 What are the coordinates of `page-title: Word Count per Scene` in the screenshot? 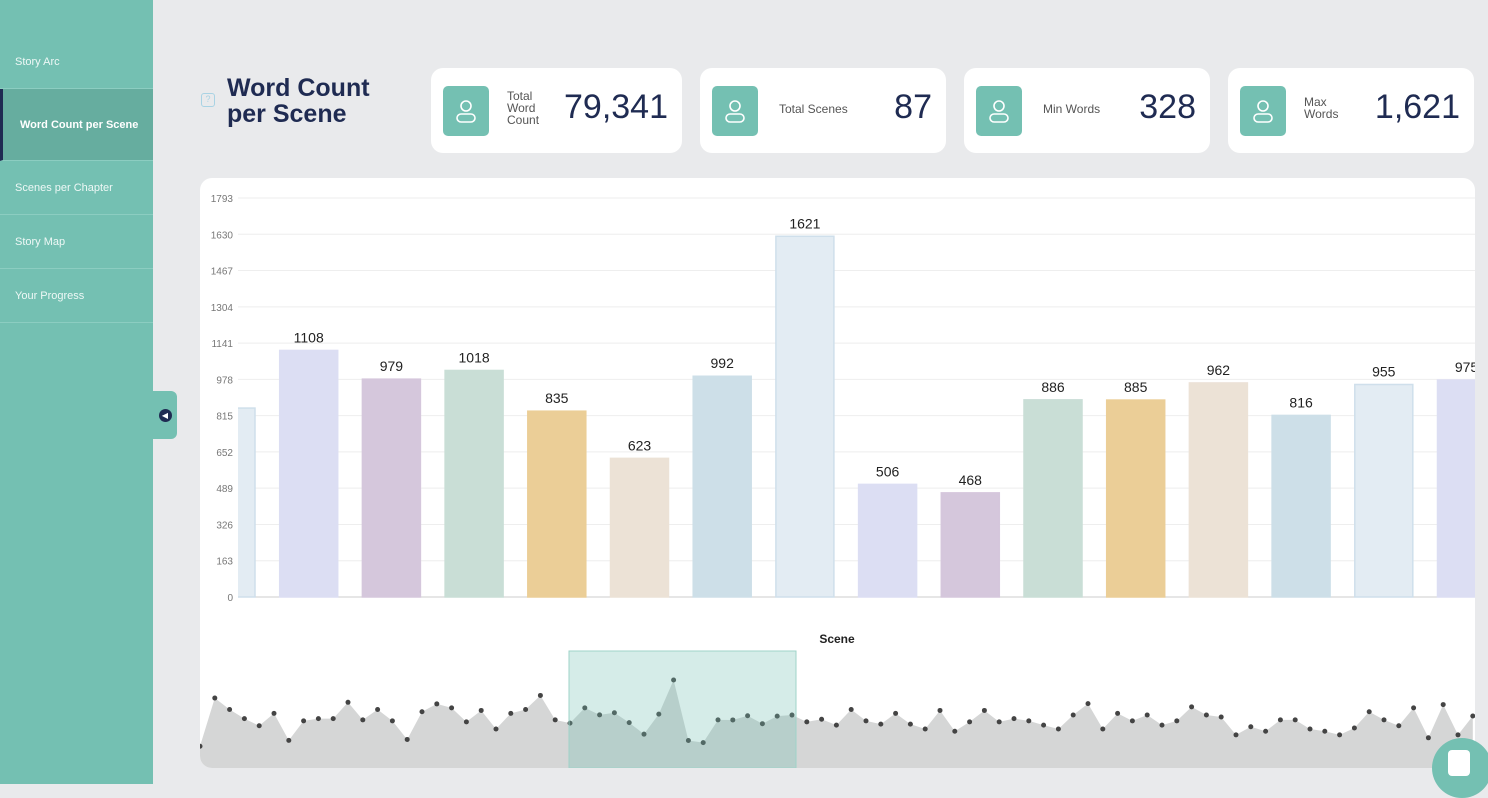 It's located at (298, 101).